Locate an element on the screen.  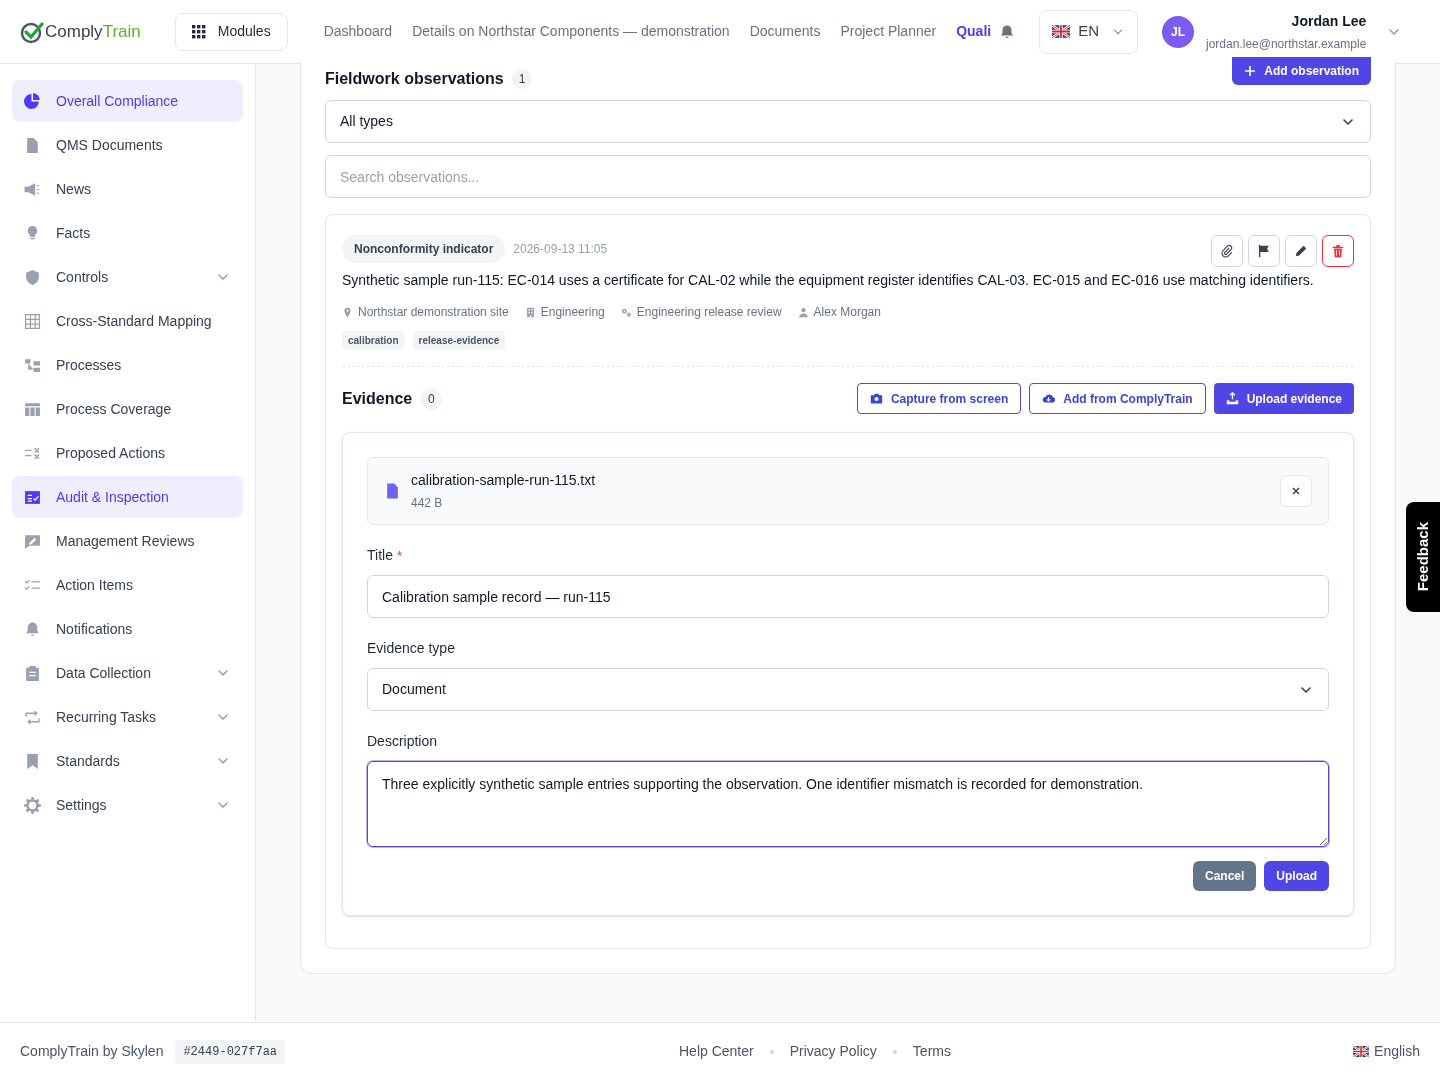
user-name: Jordan Lee is located at coordinates (1329, 21).